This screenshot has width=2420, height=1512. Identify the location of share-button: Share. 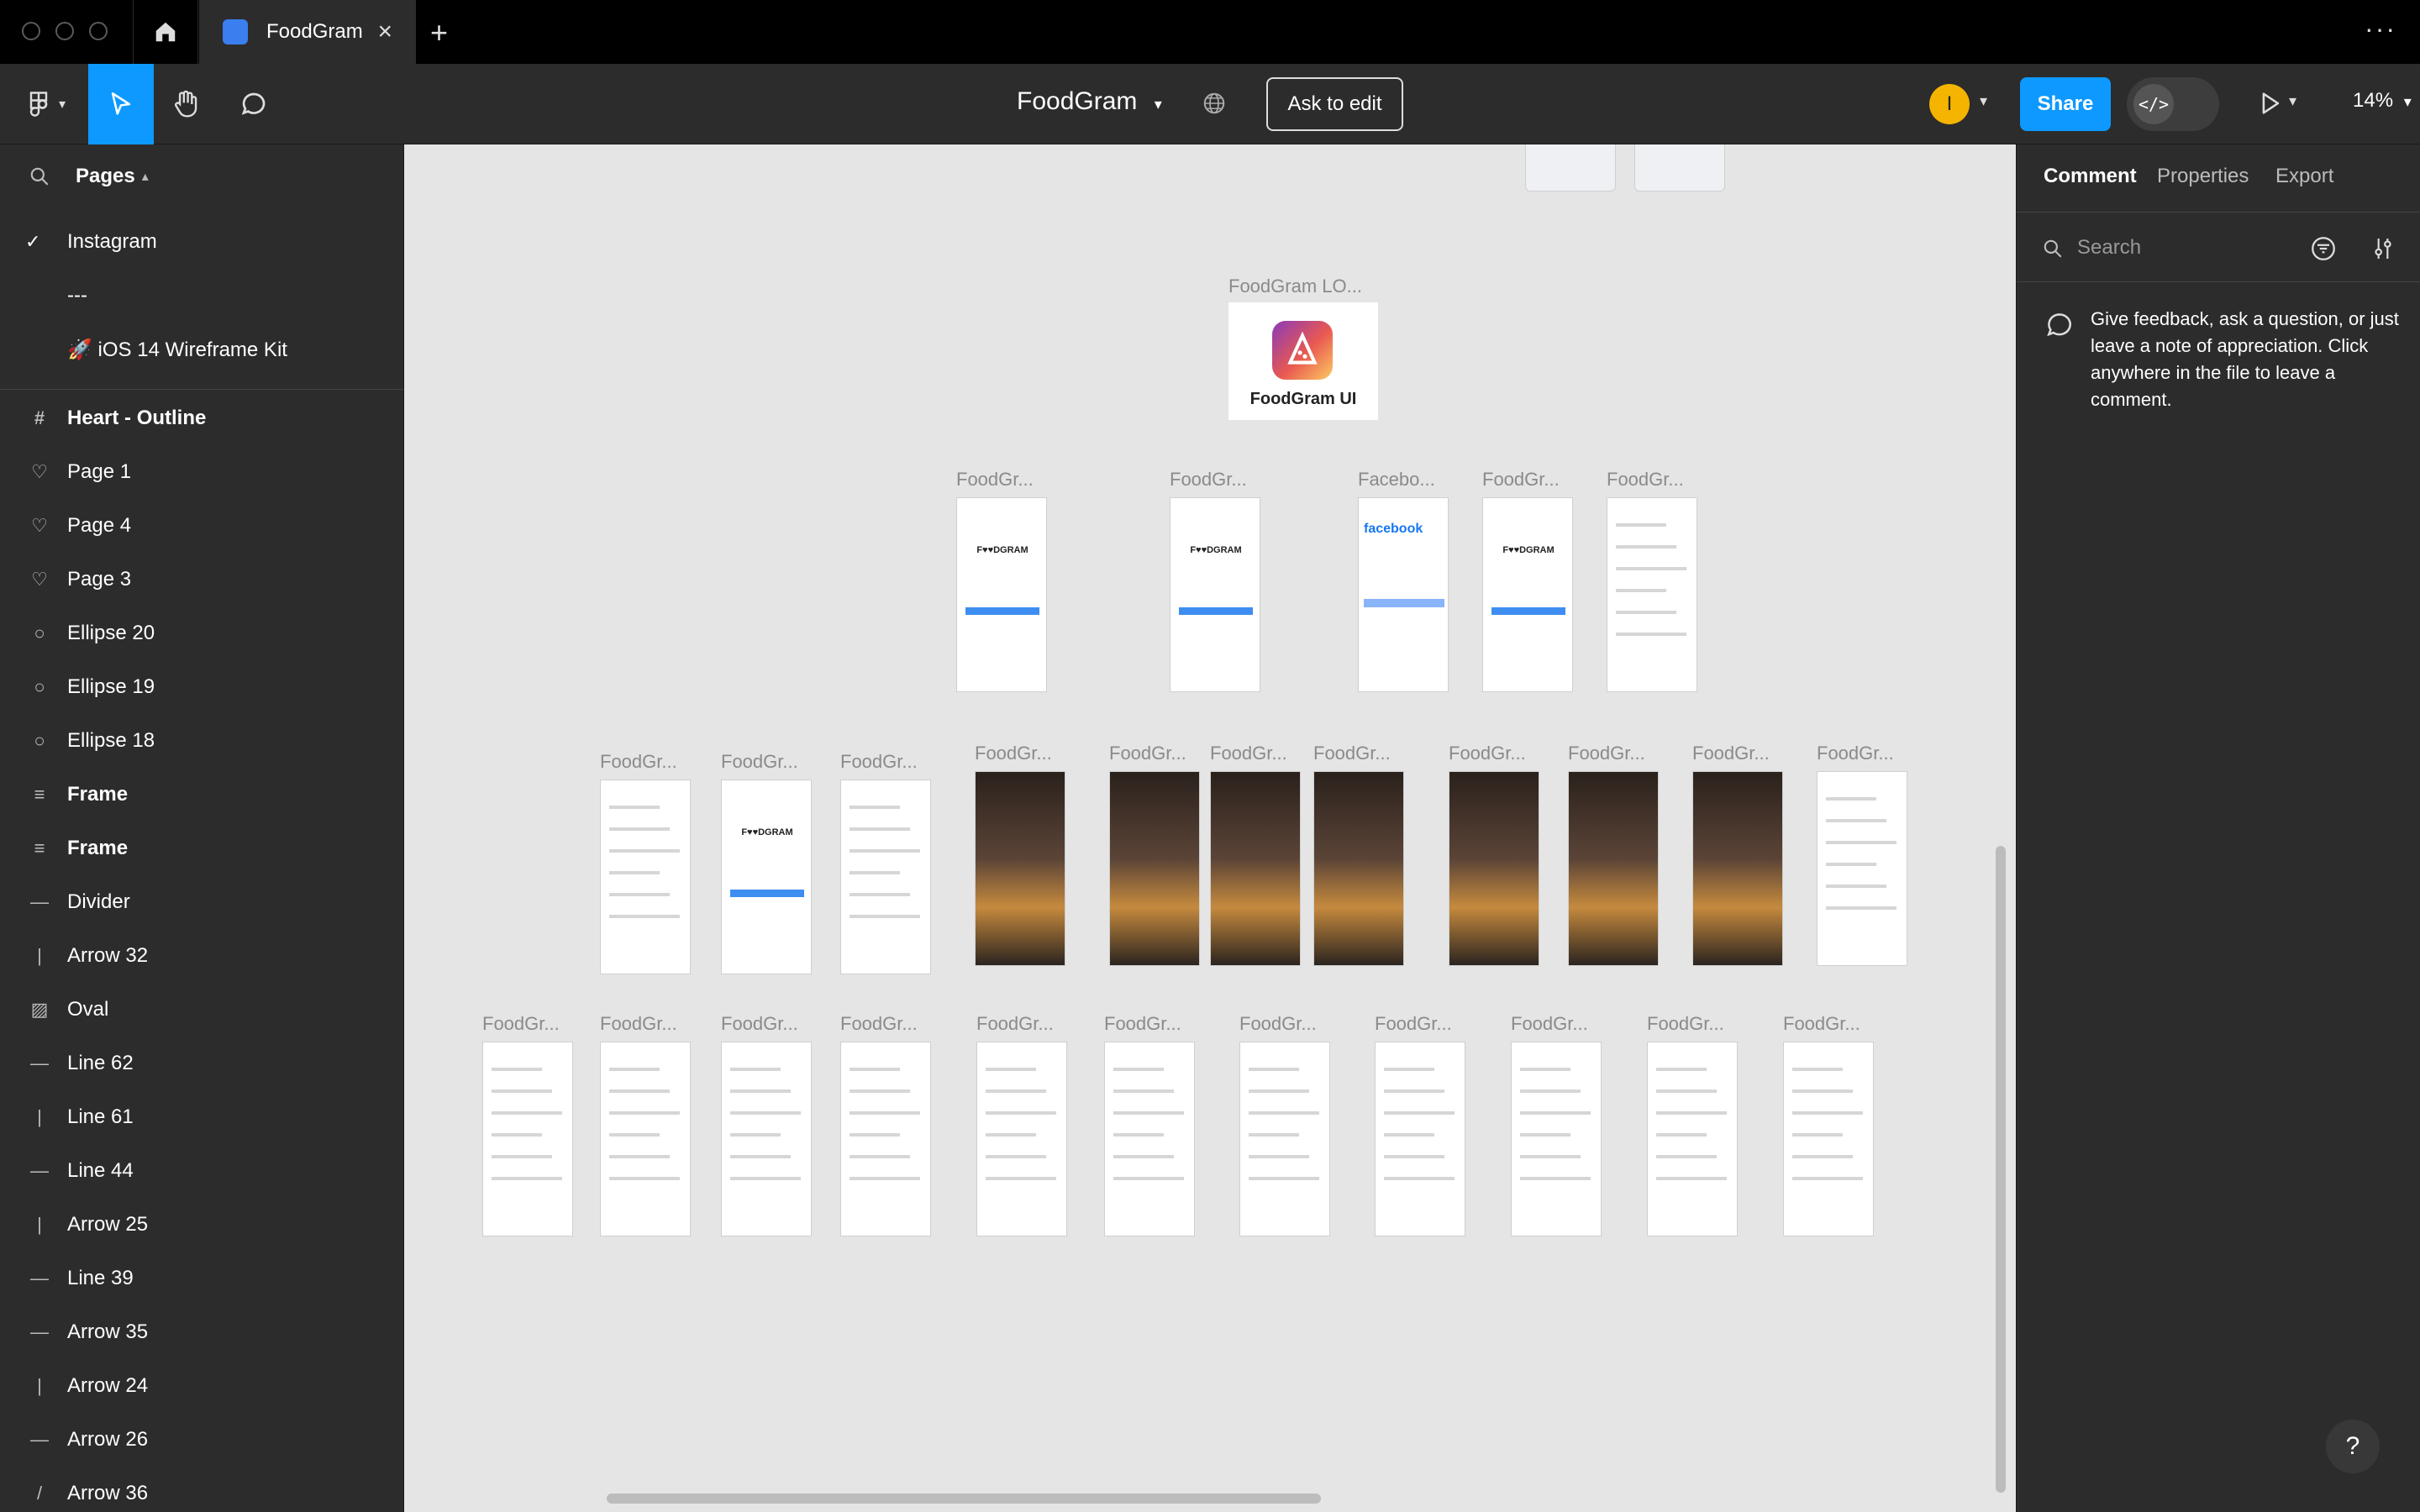
(2065, 104).